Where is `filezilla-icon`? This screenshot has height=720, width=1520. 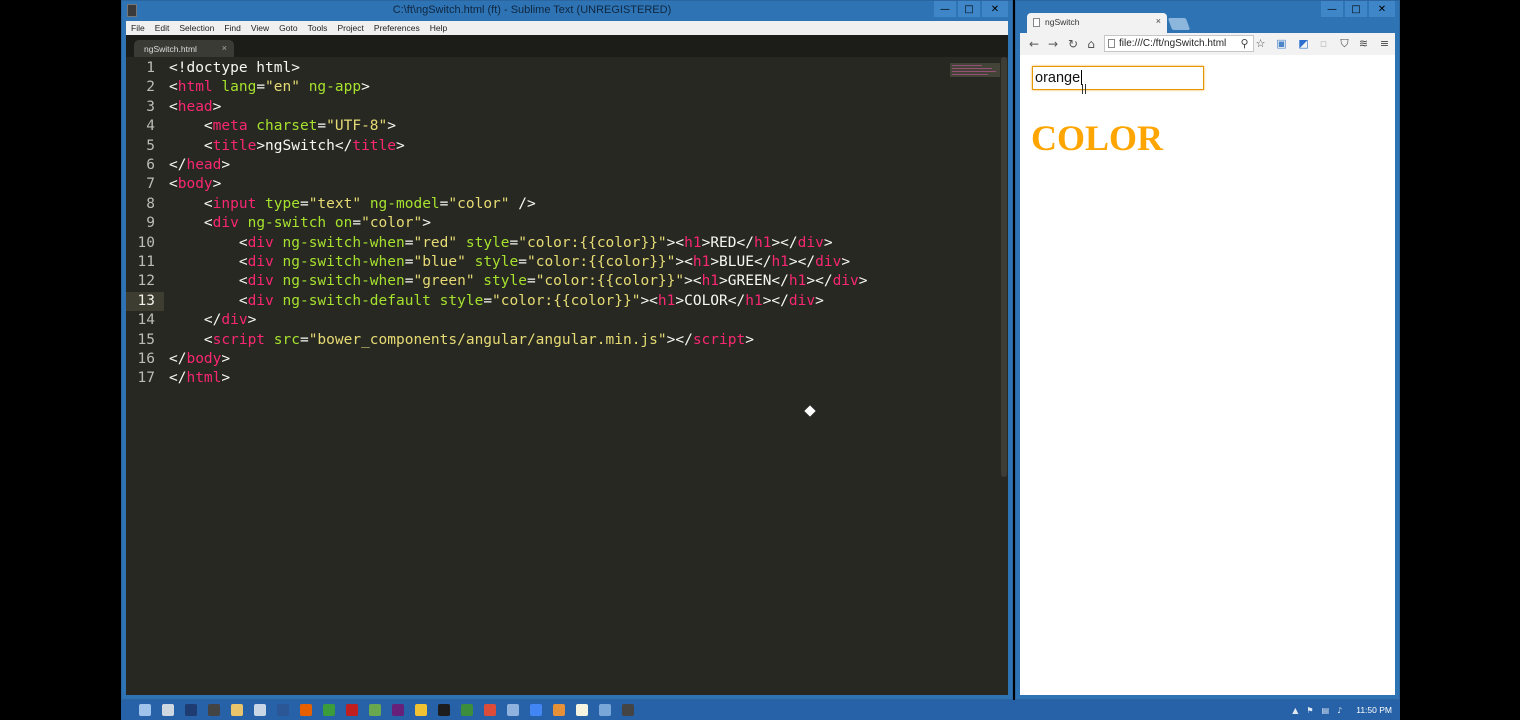 filezilla-icon is located at coordinates (352, 710).